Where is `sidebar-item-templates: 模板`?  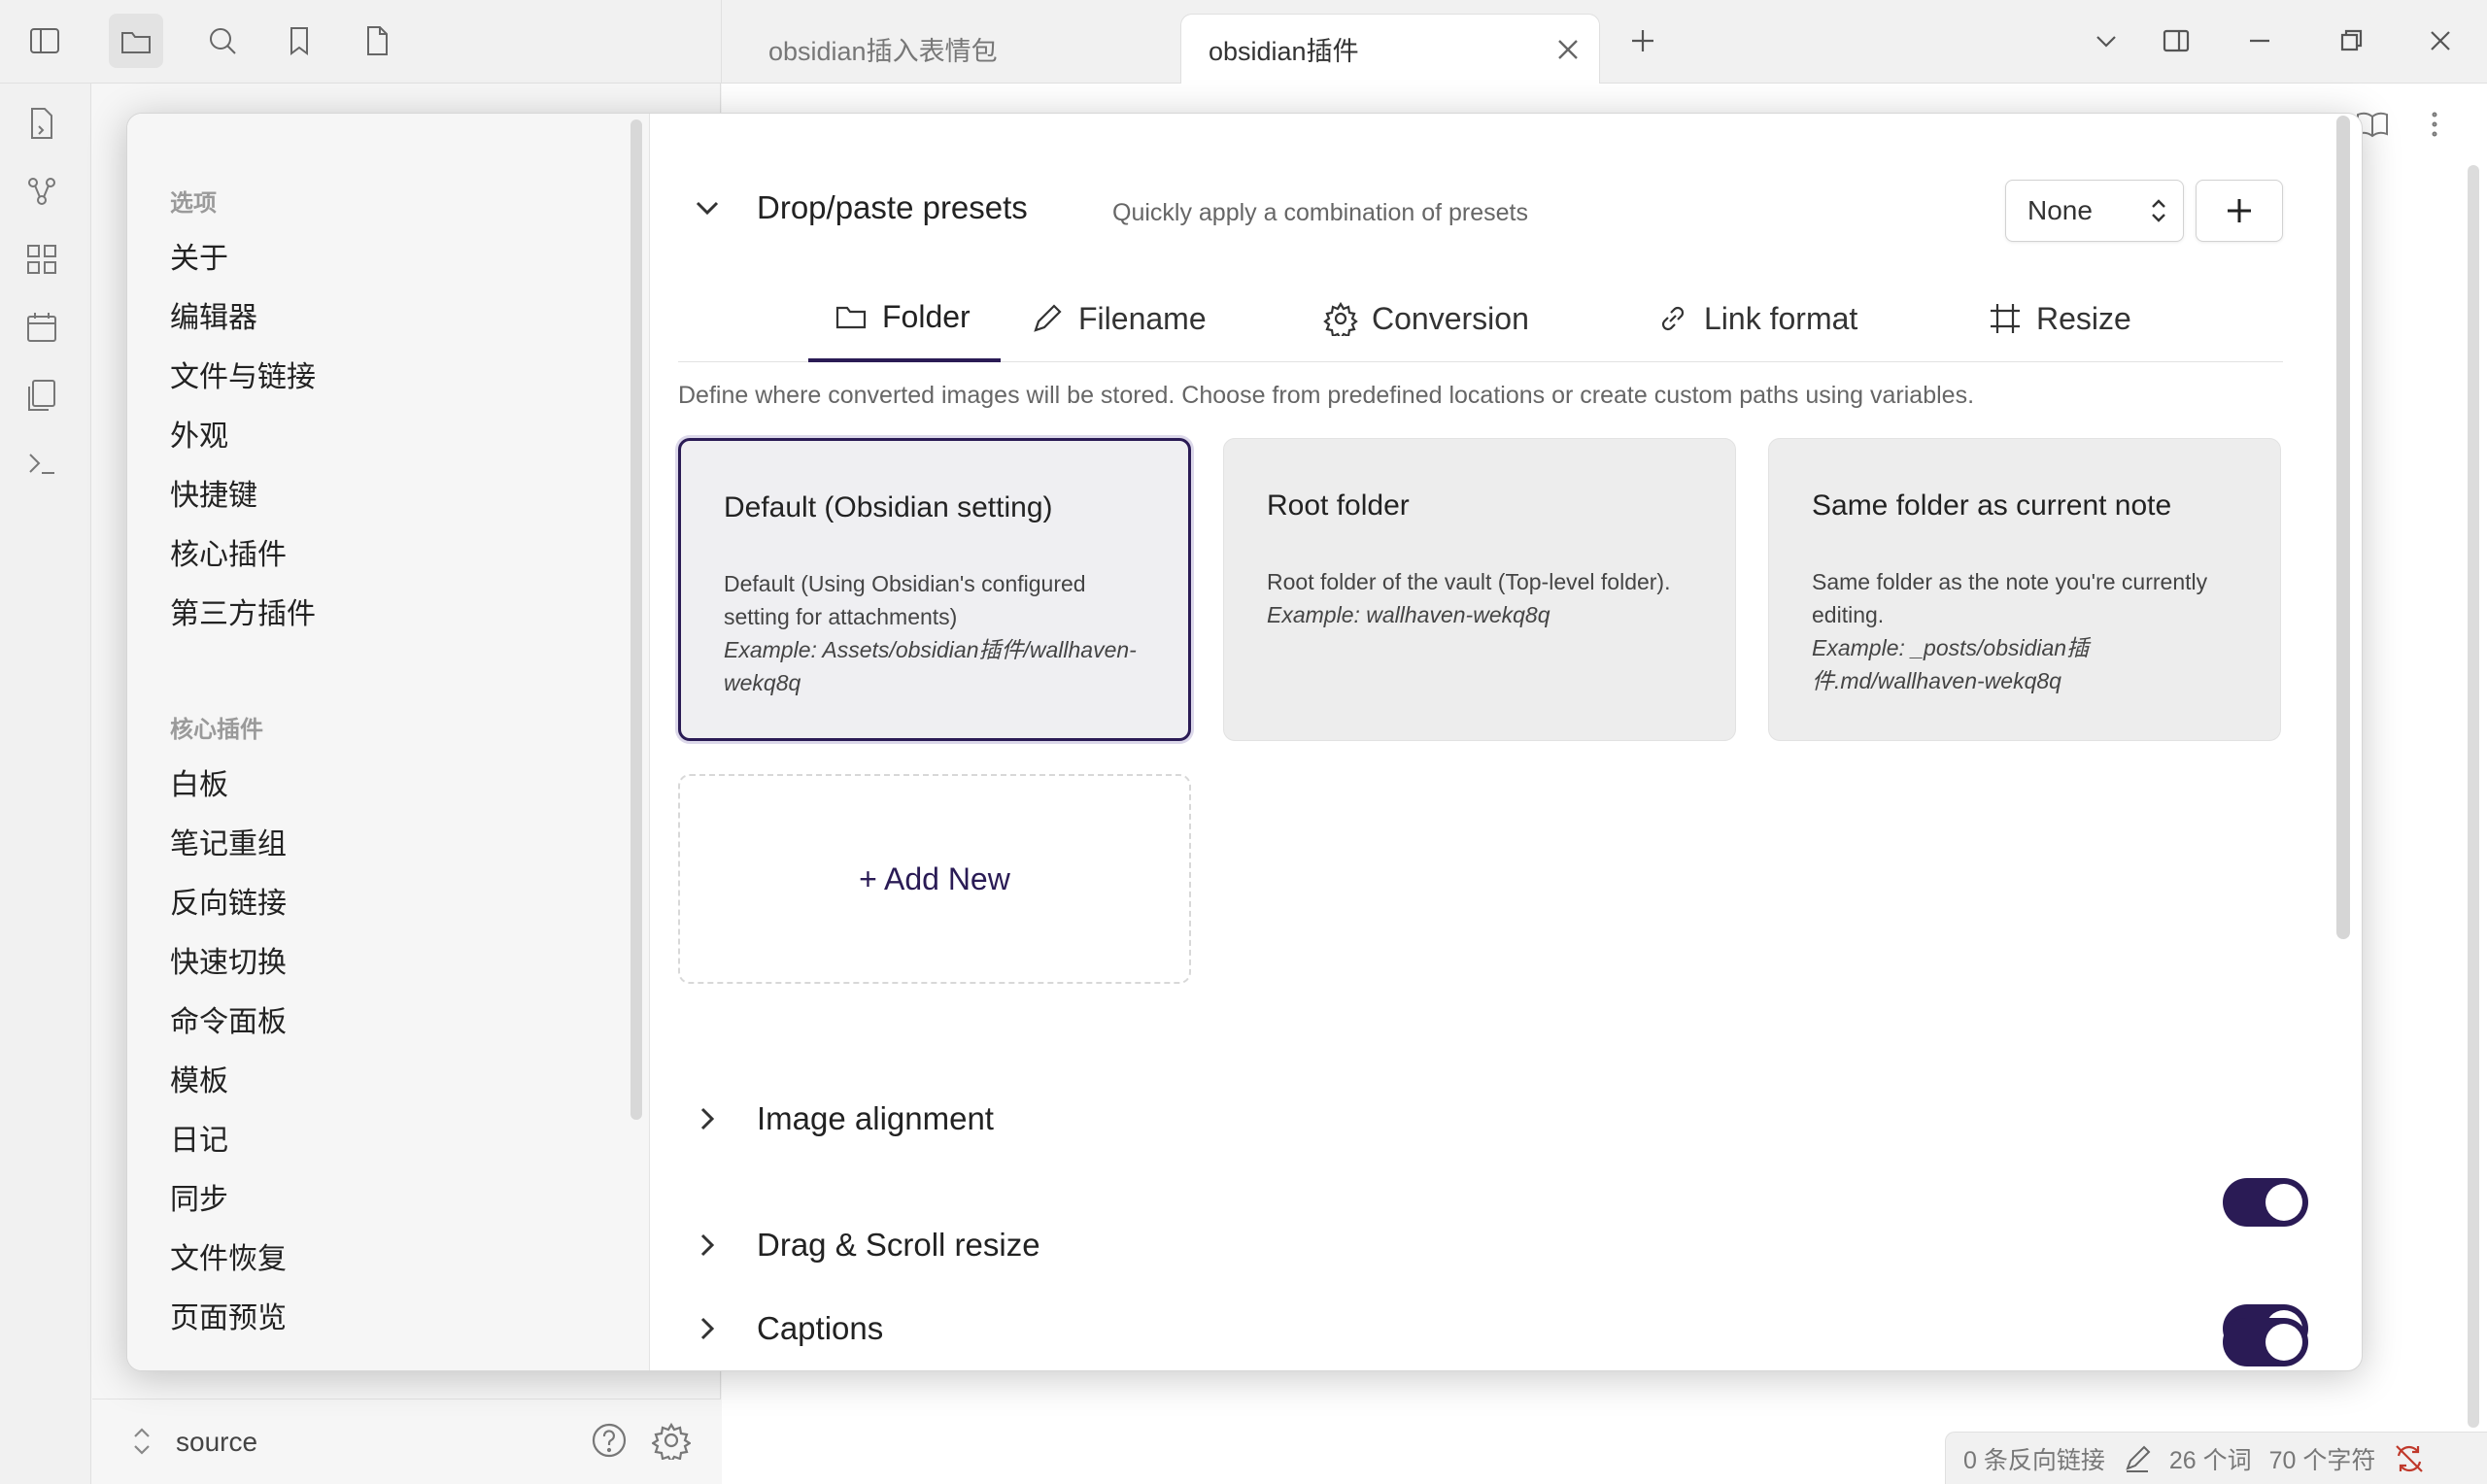 sidebar-item-templates: 模板 is located at coordinates (199, 1082).